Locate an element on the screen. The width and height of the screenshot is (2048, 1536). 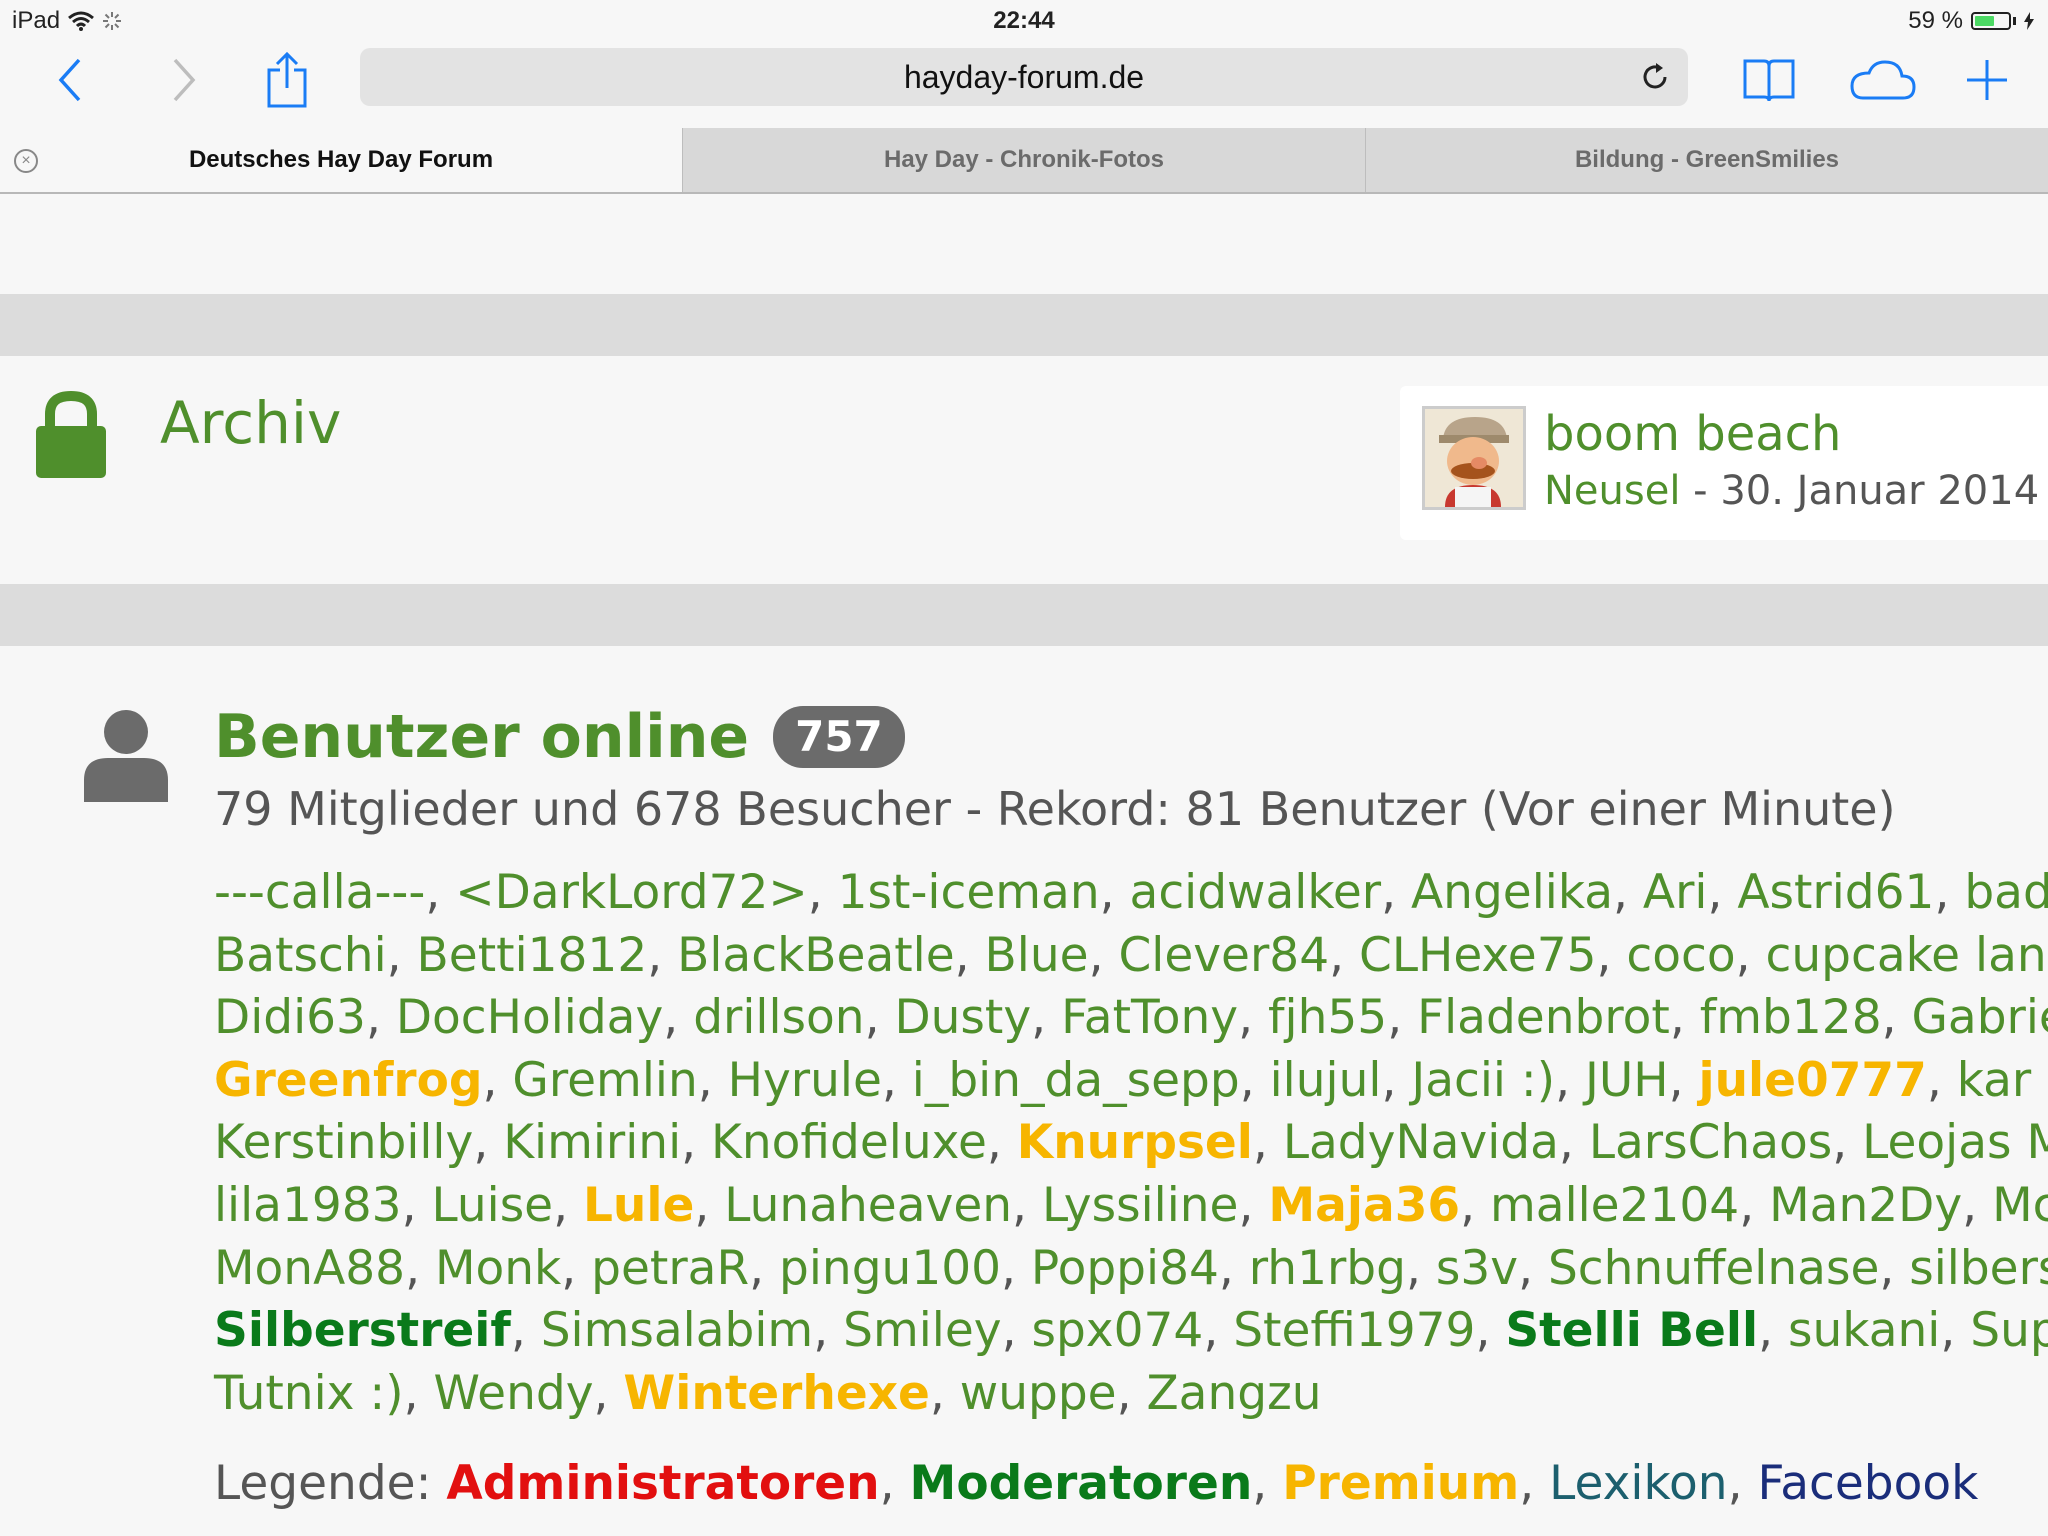
user-link: Knurpsel is located at coordinates (1135, 1142).